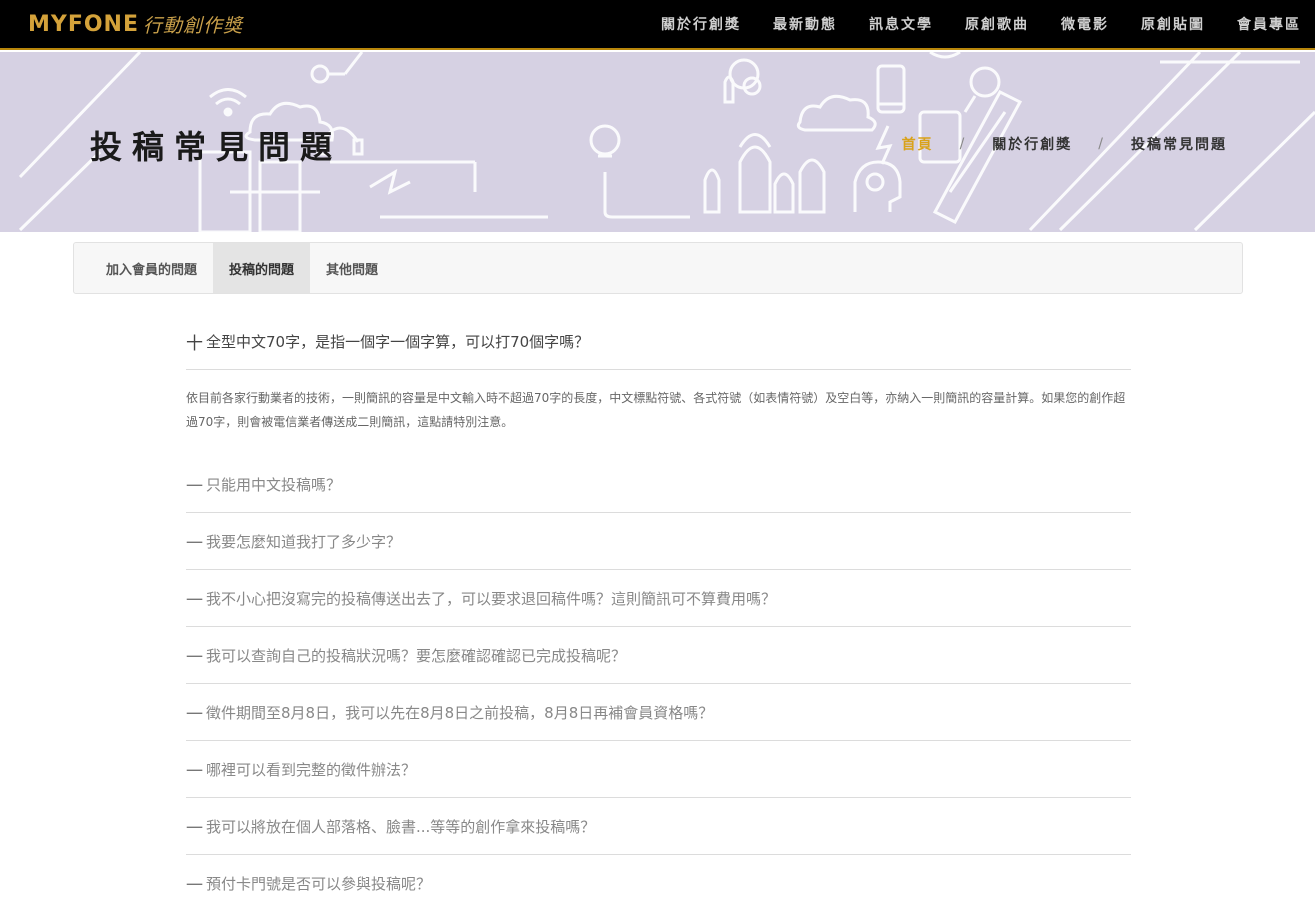 The image size is (1315, 912). What do you see at coordinates (274, 484) in the screenshot?
I see `faq-question-text: 只能用中文投稿嗎？` at bounding box center [274, 484].